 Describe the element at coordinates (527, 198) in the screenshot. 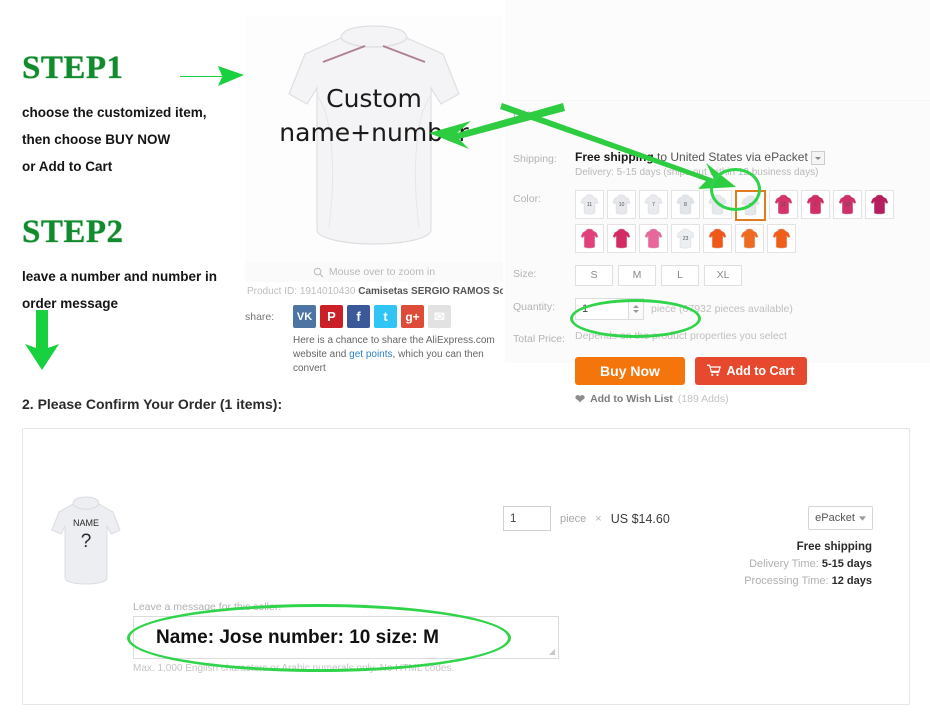

I see `color-label: Color:` at that location.